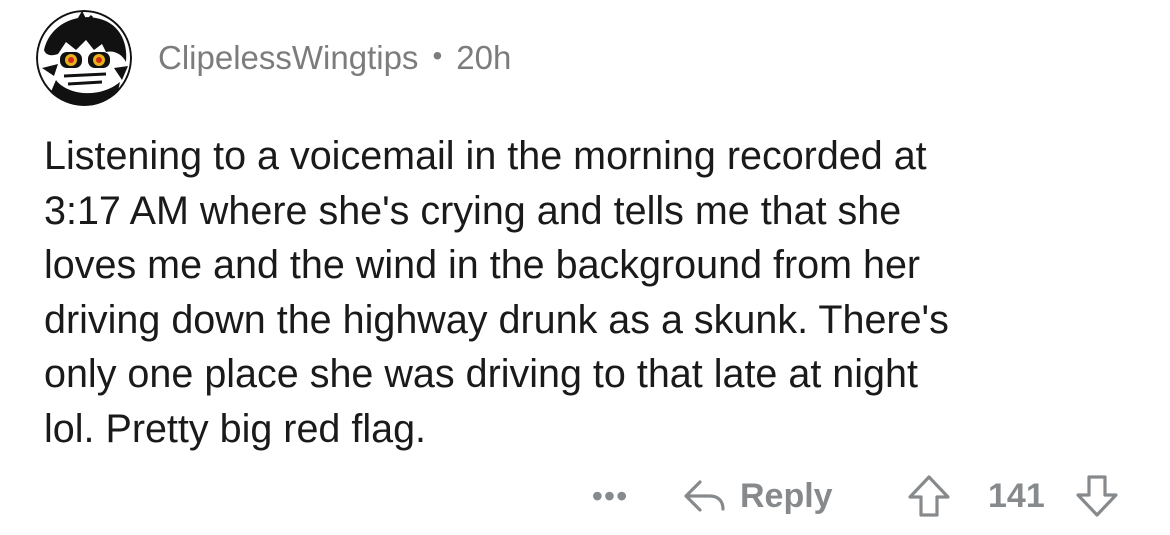  Describe the element at coordinates (235, 428) in the screenshot. I see `comment-body-line: lol. Pretty big red flag.` at that location.